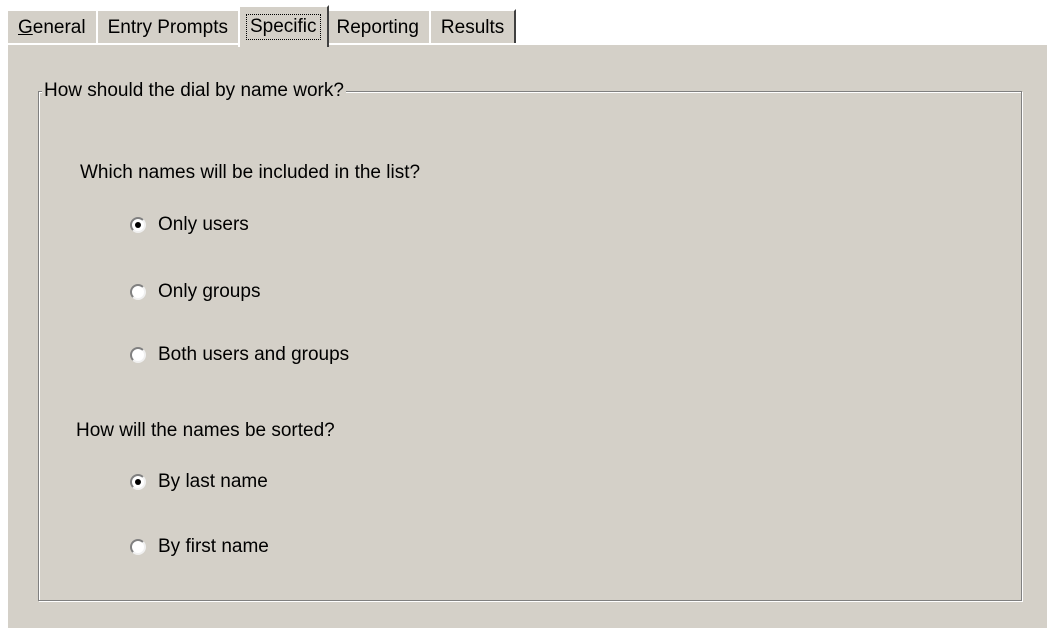  I want to click on radio-by-first-name-button, so click(138, 547).